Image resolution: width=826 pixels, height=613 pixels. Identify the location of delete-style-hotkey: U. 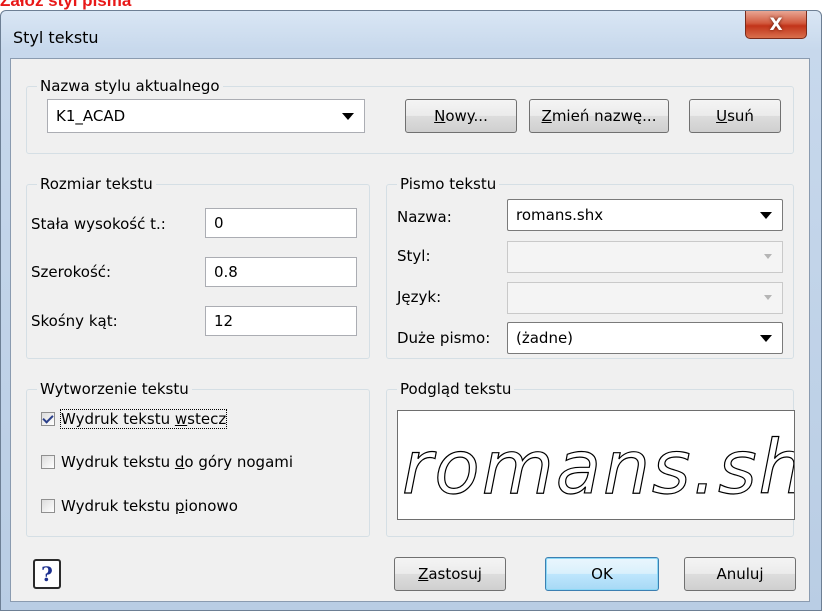
(722, 116).